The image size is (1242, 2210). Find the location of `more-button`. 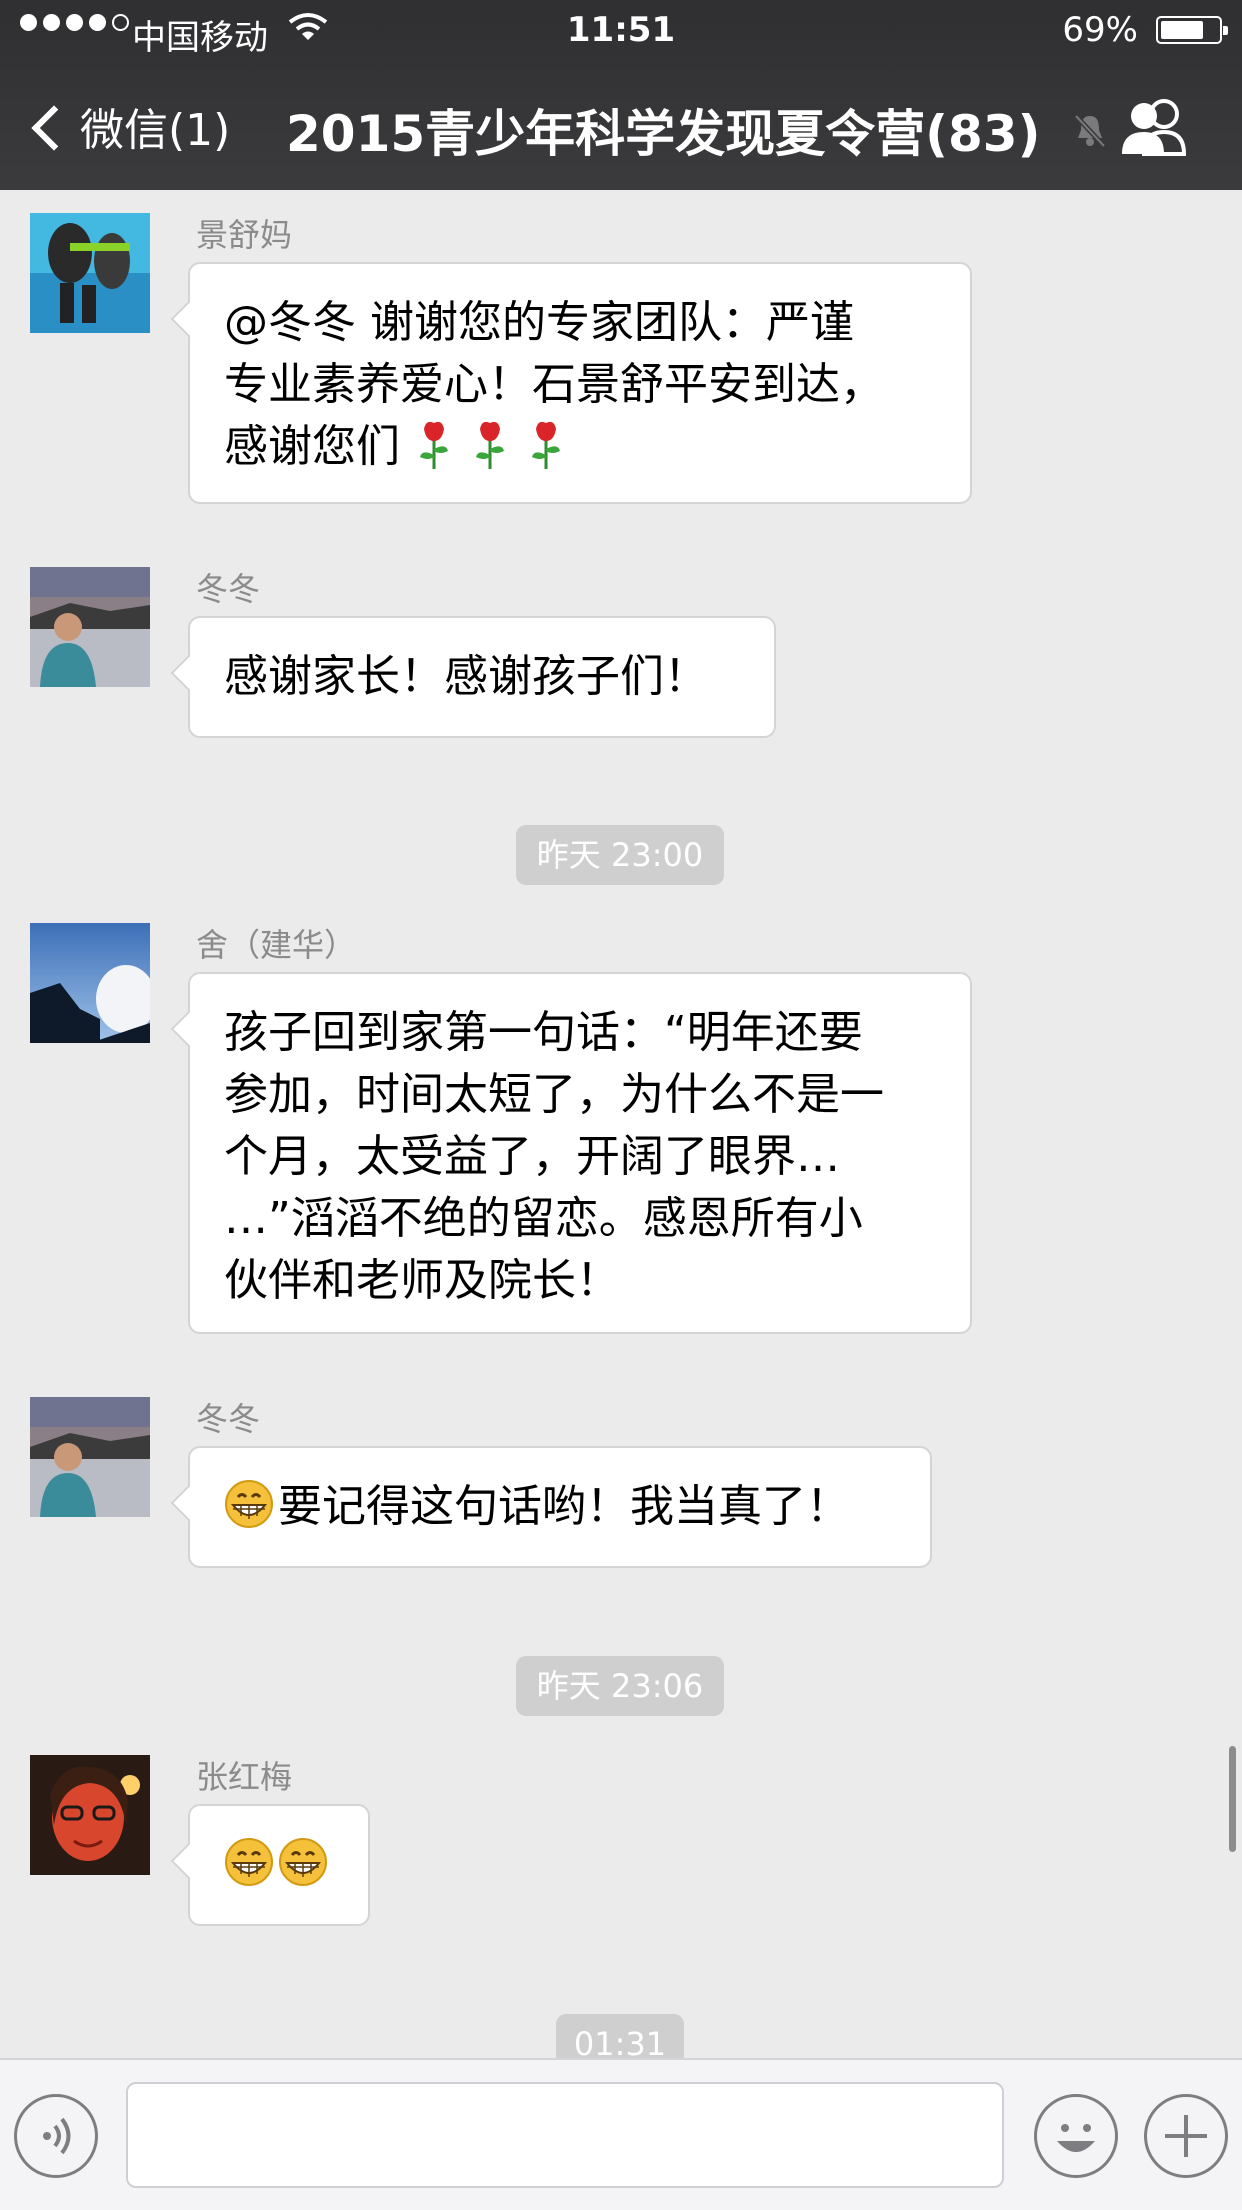

more-button is located at coordinates (1186, 2136).